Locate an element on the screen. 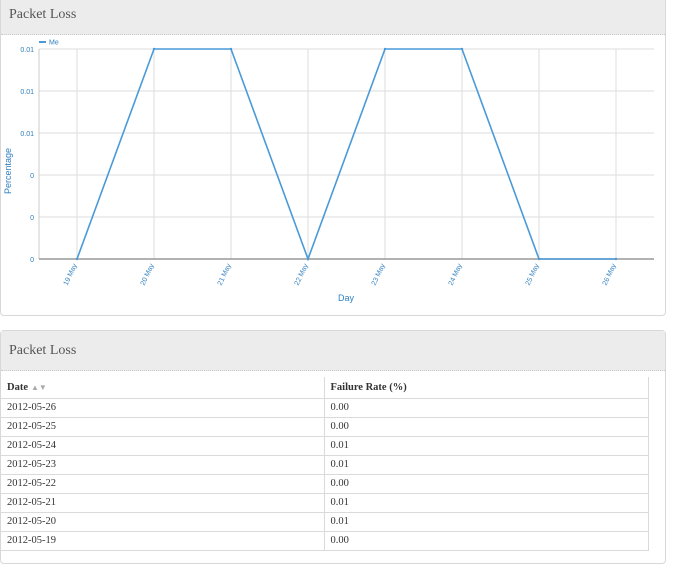  date-cell: 2012-05-22 is located at coordinates (163, 483).